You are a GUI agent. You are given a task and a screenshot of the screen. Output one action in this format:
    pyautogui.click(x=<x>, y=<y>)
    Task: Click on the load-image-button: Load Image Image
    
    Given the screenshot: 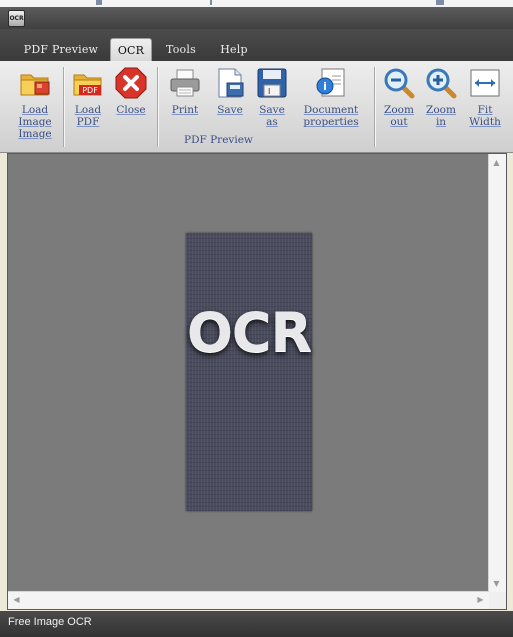 What is the action you would take?
    pyautogui.click(x=35, y=103)
    